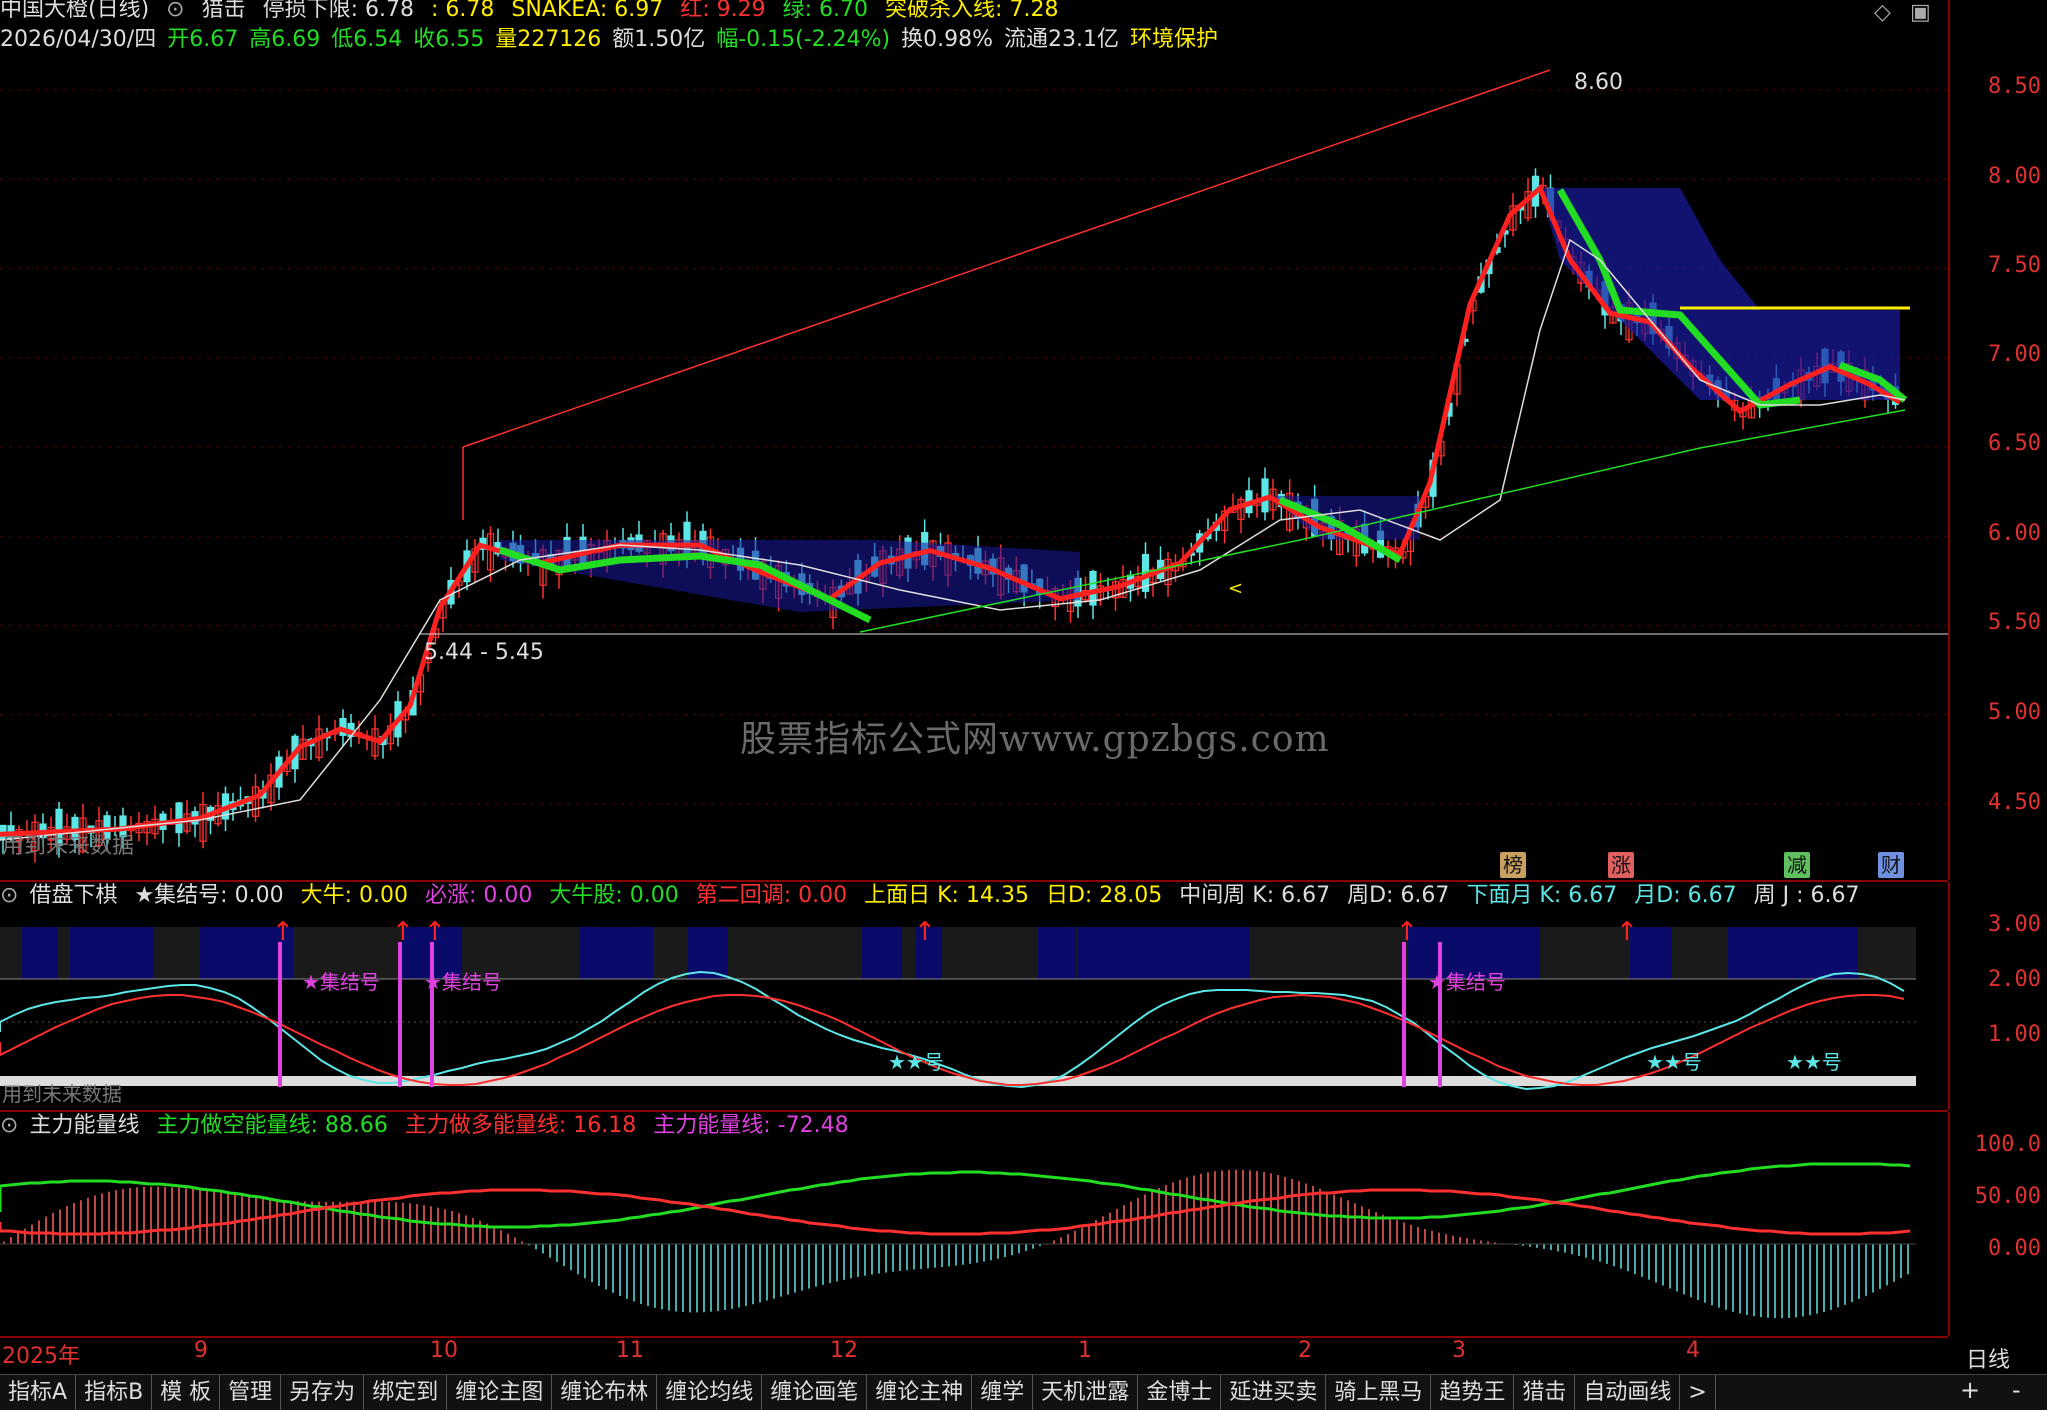 The width and height of the screenshot is (2047, 1410). What do you see at coordinates (1513, 865) in the screenshot?
I see `badge-rank: 榜` at bounding box center [1513, 865].